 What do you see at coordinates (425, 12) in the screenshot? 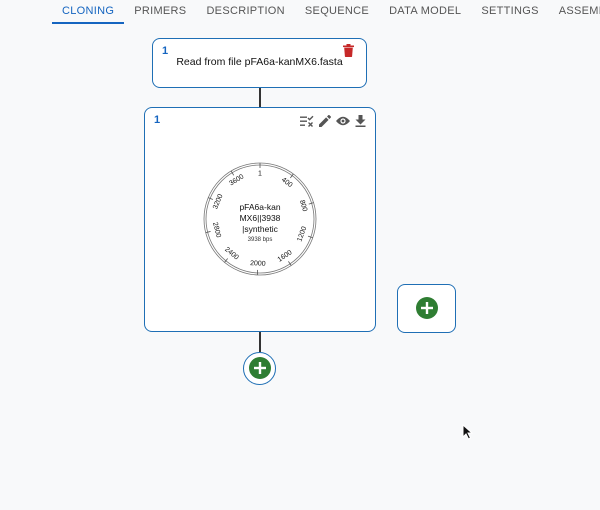
I see `tab-data-model: DATA MODEL` at bounding box center [425, 12].